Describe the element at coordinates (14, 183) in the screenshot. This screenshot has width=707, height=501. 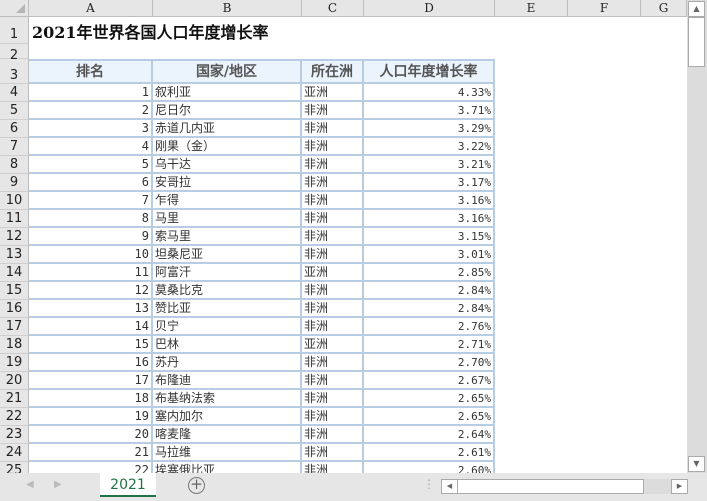
I see `row-header: 9` at that location.